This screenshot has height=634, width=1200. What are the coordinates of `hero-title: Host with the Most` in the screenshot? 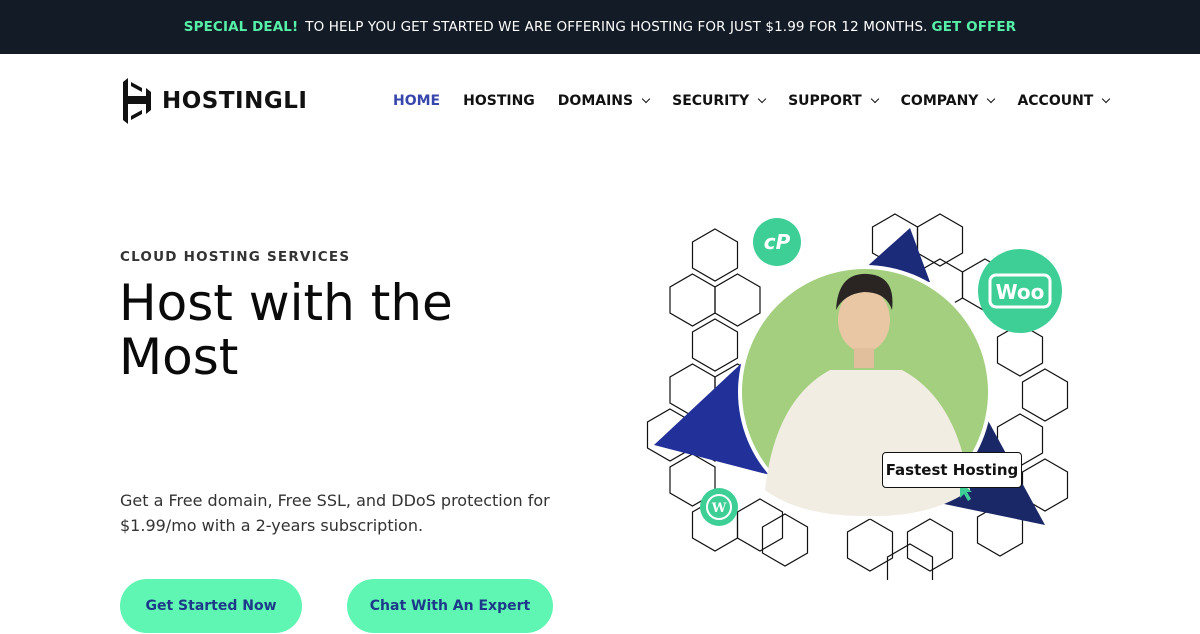 It's located at (286, 330).